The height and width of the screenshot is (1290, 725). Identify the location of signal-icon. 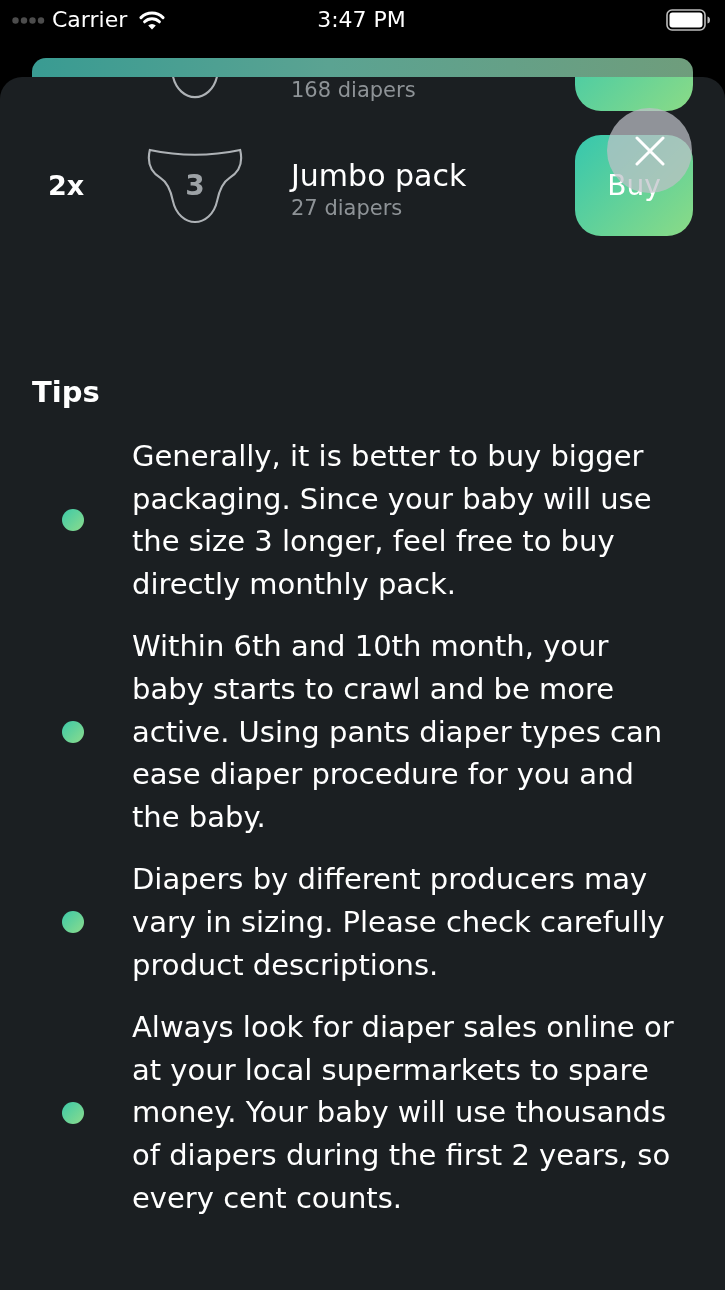
(28, 20).